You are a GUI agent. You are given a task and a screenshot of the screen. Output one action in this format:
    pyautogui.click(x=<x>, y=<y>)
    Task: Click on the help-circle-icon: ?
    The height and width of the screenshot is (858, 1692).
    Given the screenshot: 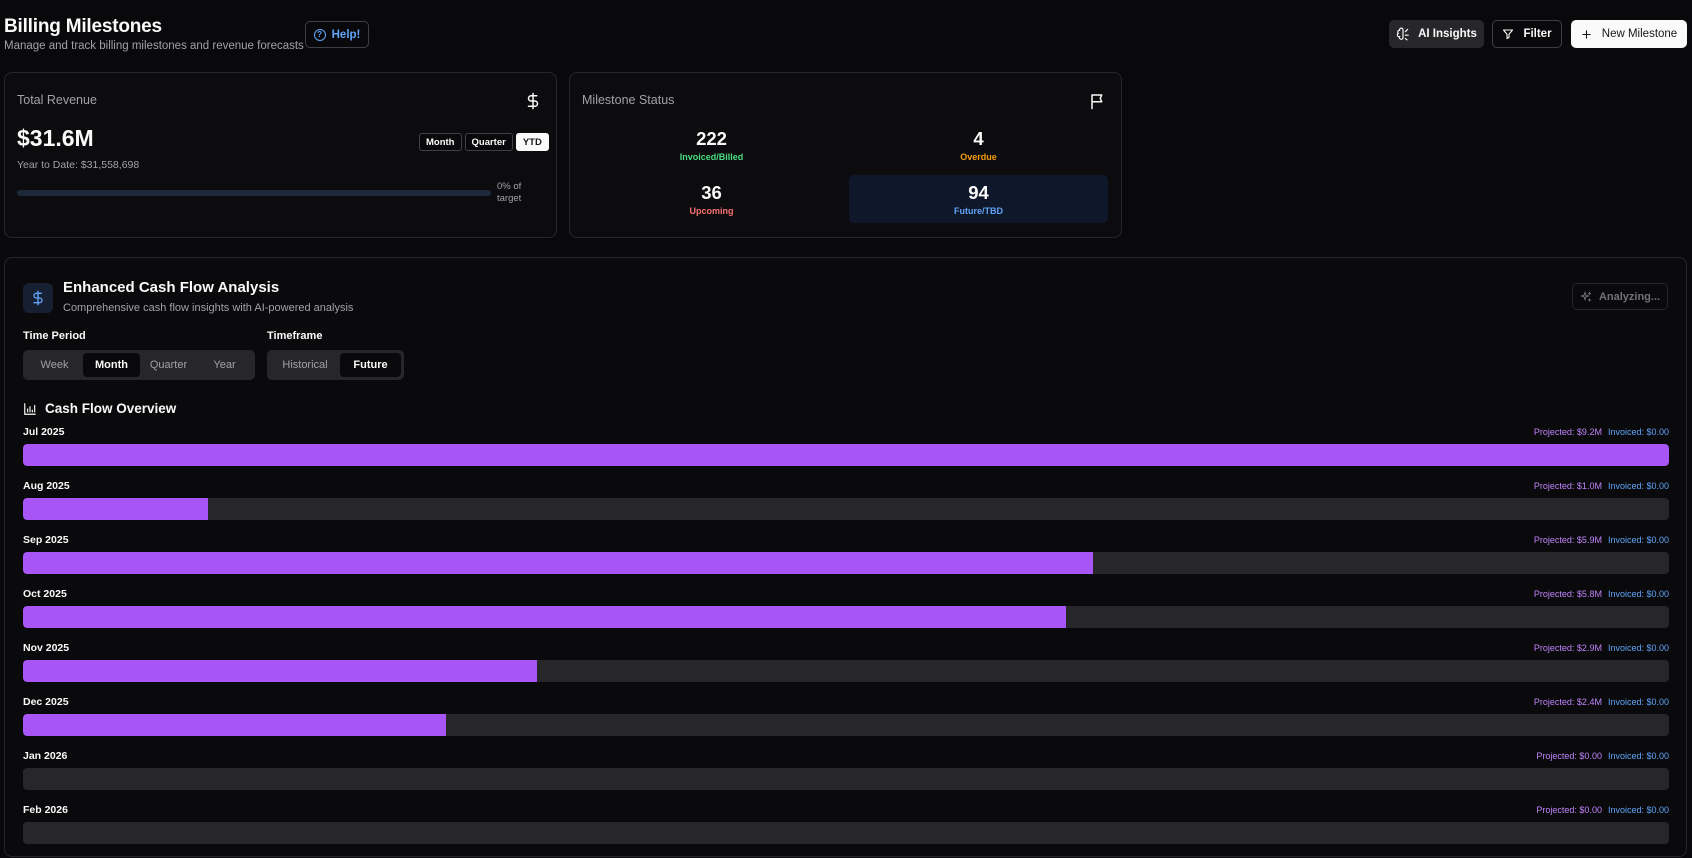 What is the action you would take?
    pyautogui.click(x=319, y=34)
    